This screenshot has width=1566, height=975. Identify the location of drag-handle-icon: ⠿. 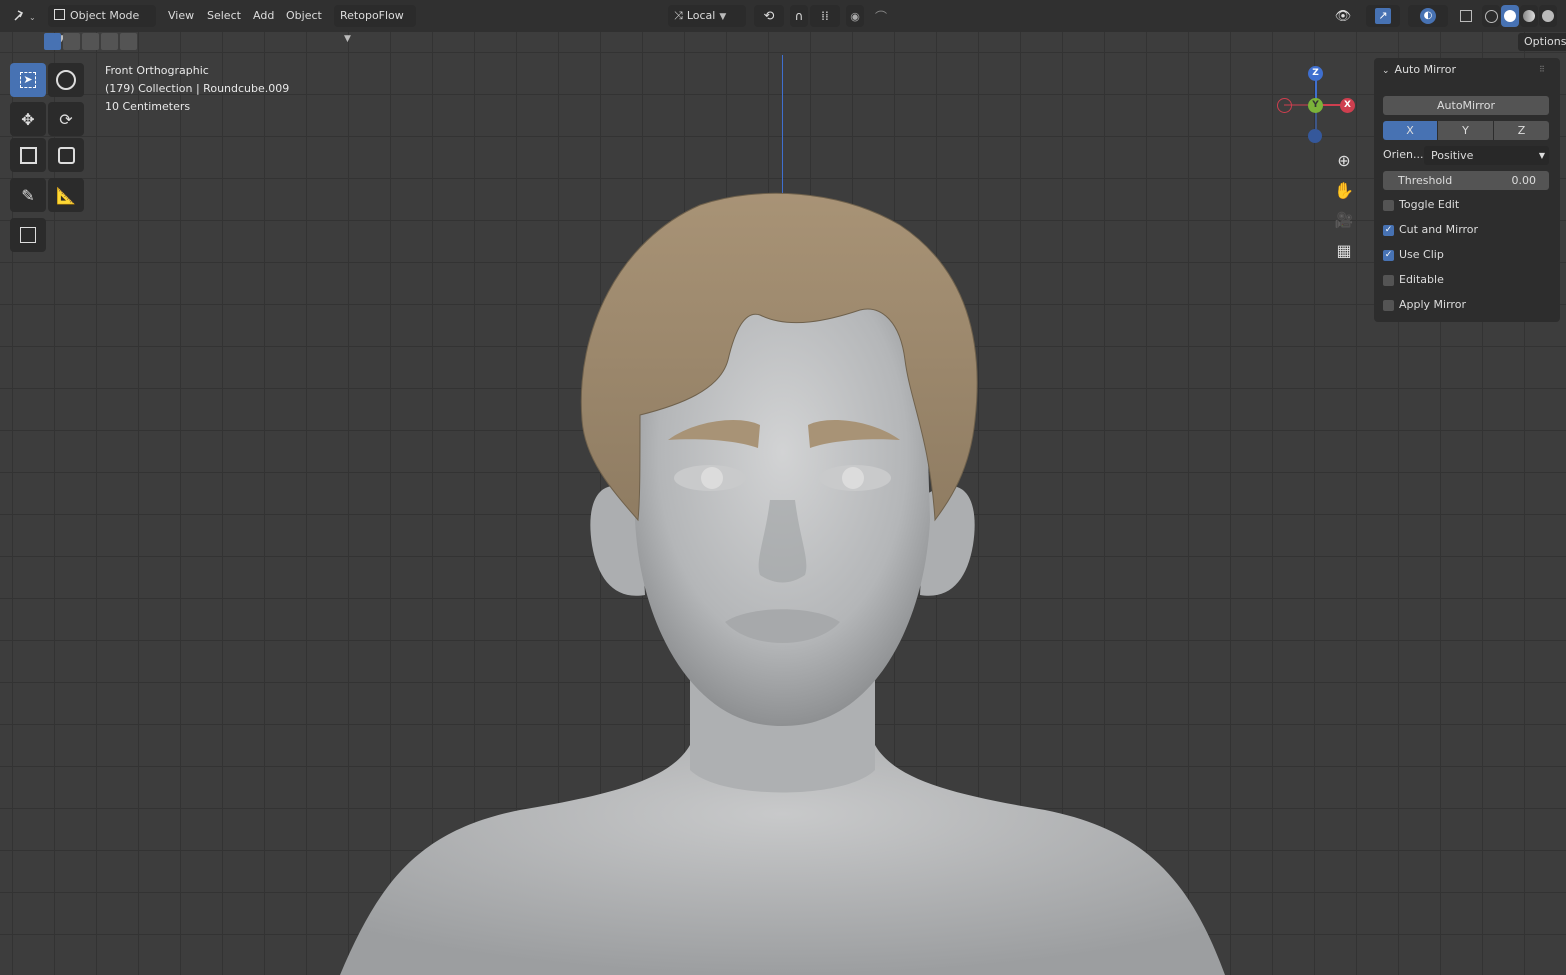
(1542, 69).